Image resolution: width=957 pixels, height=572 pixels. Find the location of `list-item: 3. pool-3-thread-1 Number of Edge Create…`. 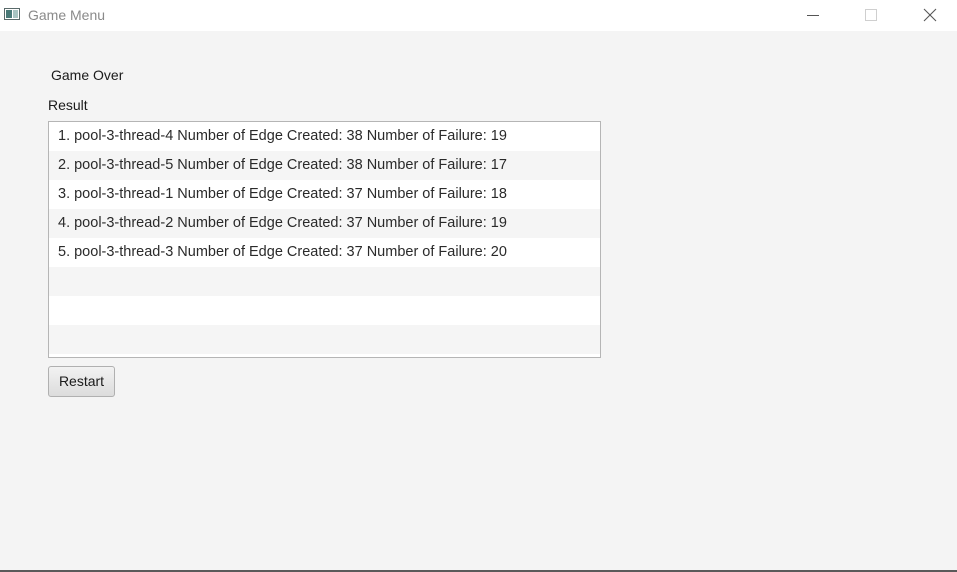

list-item: 3. pool-3-thread-1 Number of Edge Create… is located at coordinates (324, 194).